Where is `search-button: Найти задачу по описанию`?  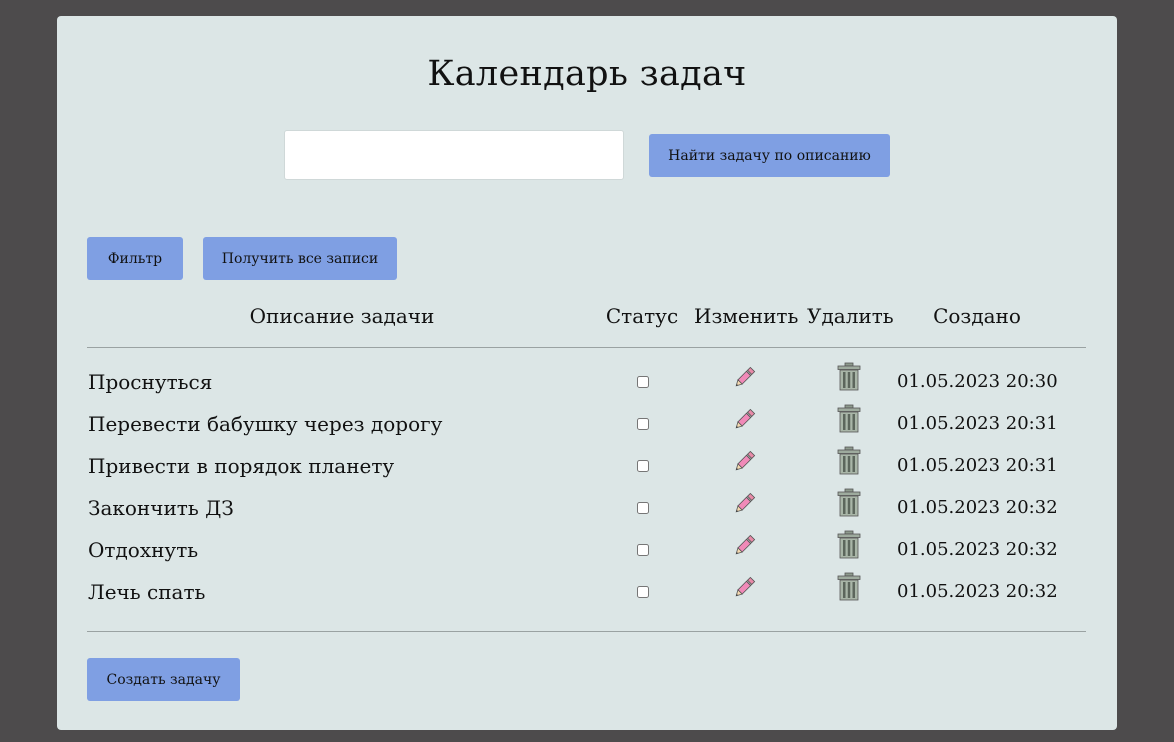
search-button: Найти задачу по описанию is located at coordinates (769, 155).